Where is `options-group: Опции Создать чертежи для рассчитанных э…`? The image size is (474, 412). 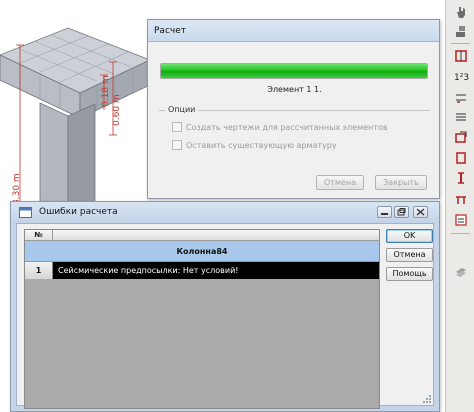
options-group: Опции Создать чертежи для рассчитанных э… is located at coordinates (294, 131).